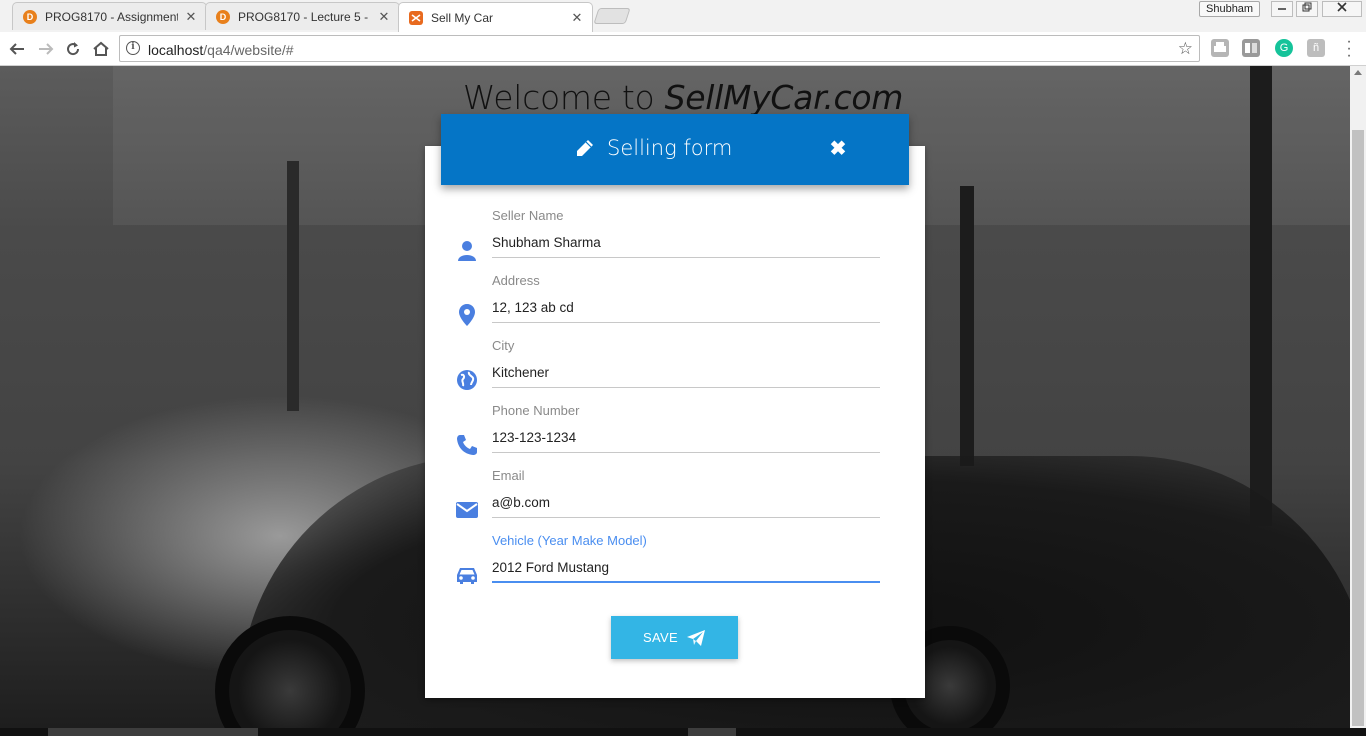 The width and height of the screenshot is (1366, 736). Describe the element at coordinates (686, 568) in the screenshot. I see `vehicle-input` at that location.